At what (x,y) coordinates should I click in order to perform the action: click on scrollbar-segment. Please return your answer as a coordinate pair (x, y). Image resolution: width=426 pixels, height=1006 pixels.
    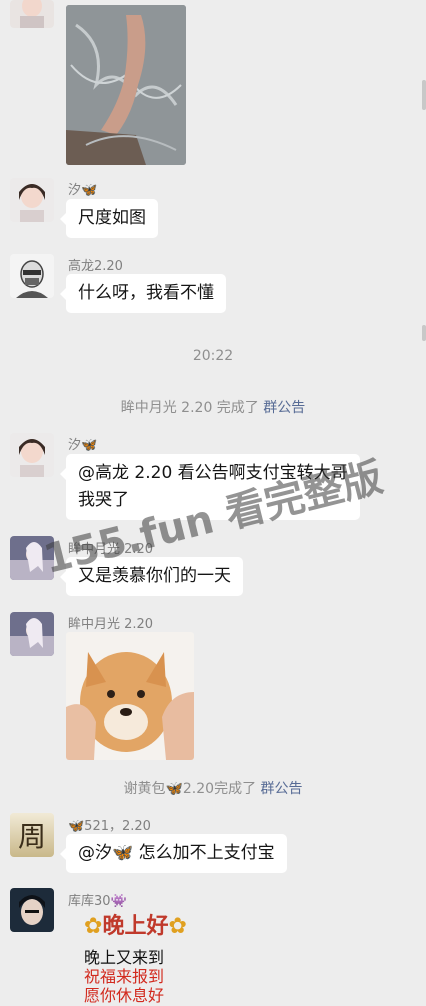
    Looking at the image, I should click on (424, 333).